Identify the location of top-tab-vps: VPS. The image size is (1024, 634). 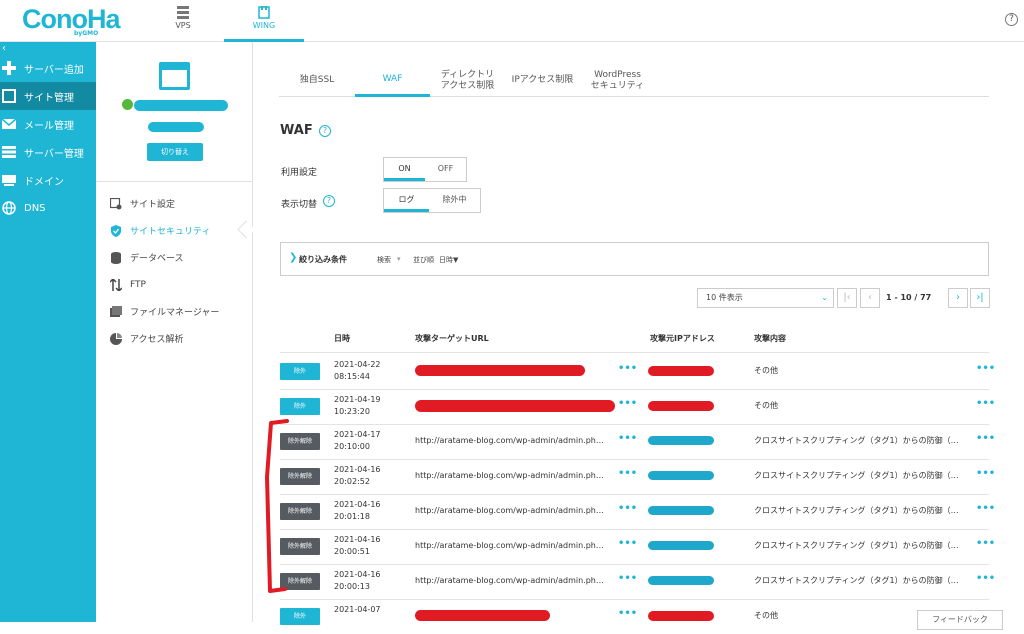
(183, 21).